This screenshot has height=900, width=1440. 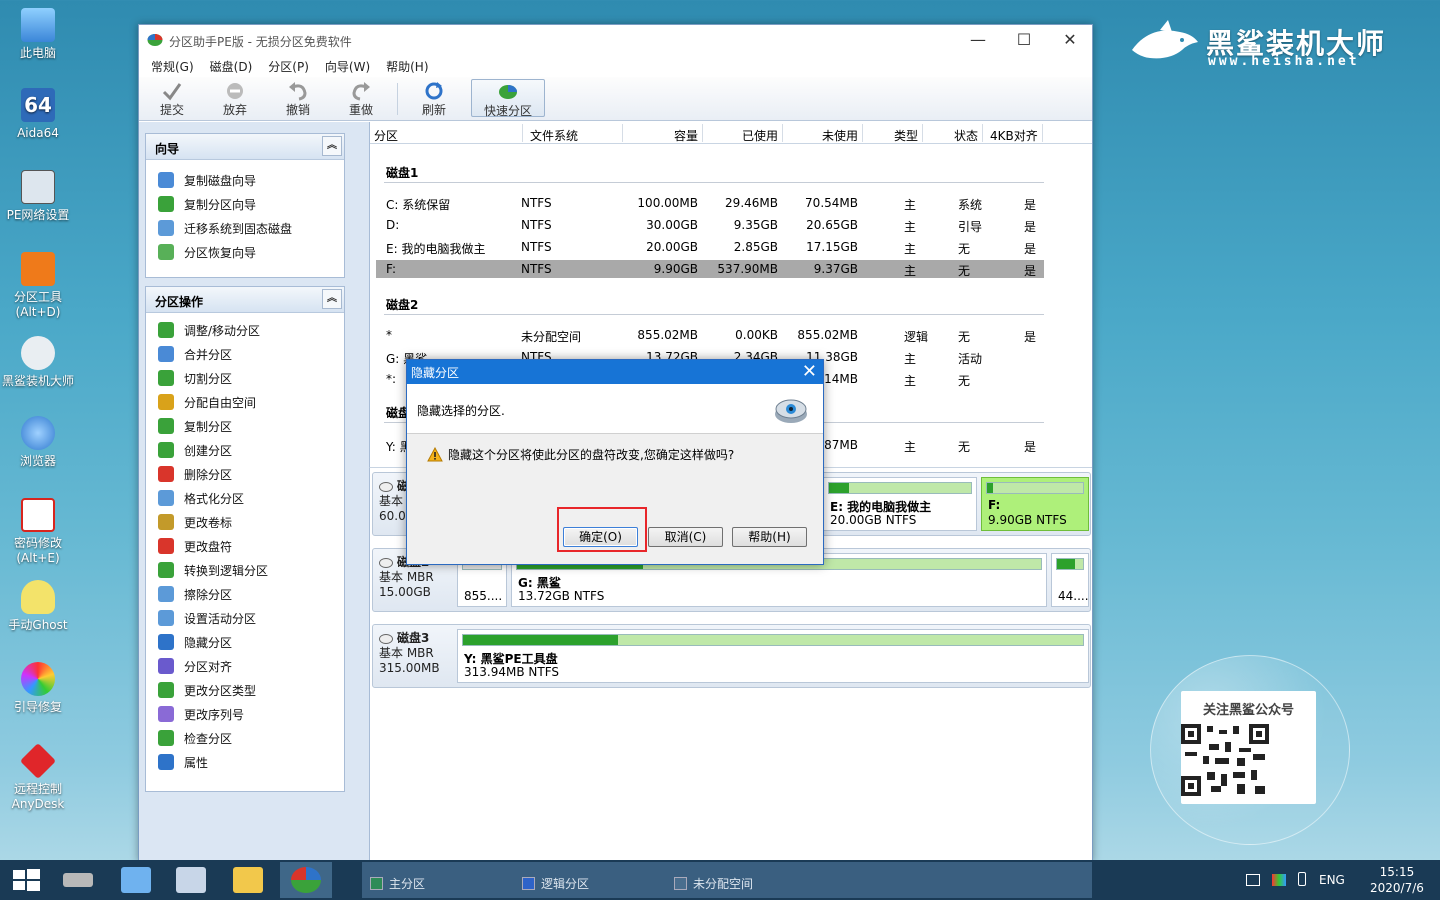 What do you see at coordinates (245, 546) in the screenshot?
I see `ops-item: 更改盘符` at bounding box center [245, 546].